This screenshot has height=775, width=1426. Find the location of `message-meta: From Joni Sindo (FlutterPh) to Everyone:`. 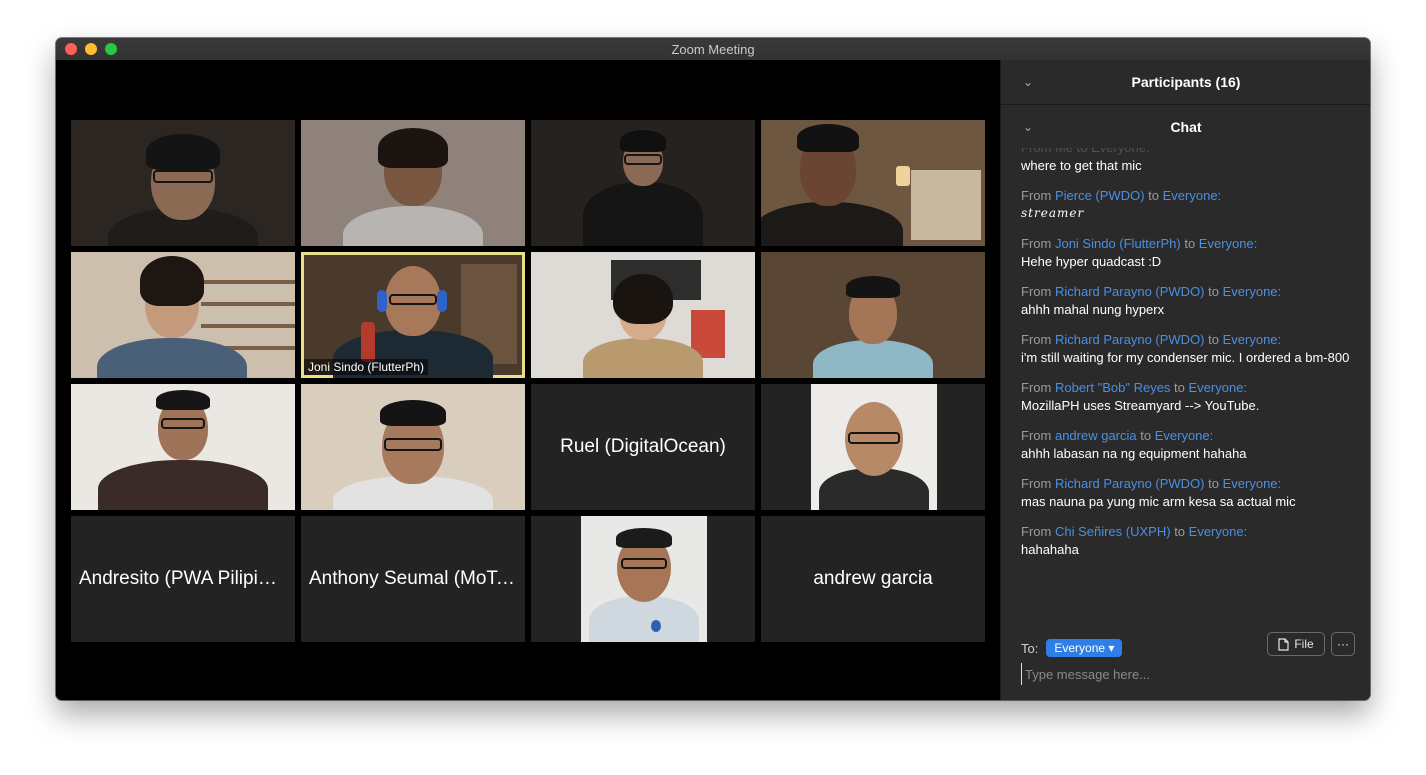

message-meta: From Joni Sindo (FlutterPh) to Everyone: is located at coordinates (1187, 243).